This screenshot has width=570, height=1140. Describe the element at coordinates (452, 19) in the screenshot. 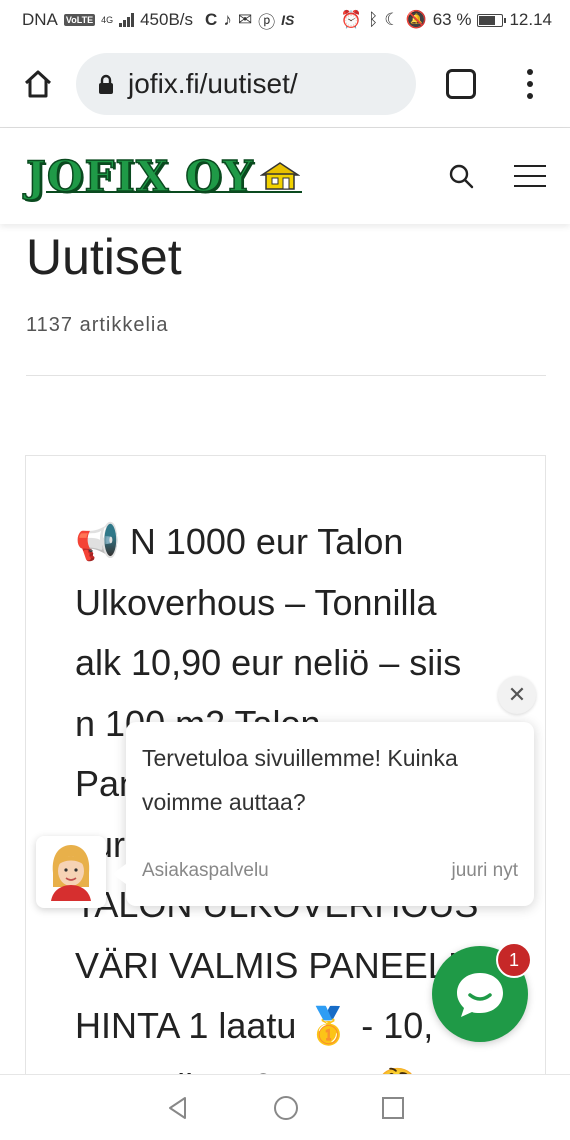

I see `battery-percent: 63 %` at that location.